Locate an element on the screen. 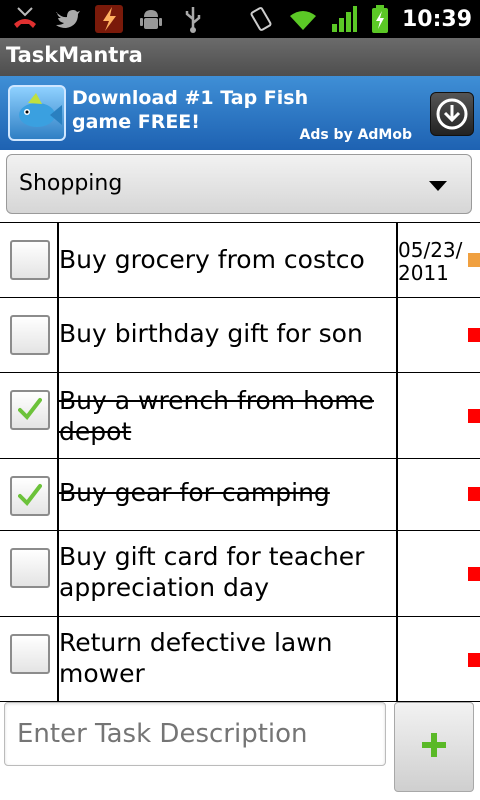 The image size is (480, 800). category-selected: Shopping is located at coordinates (71, 183).